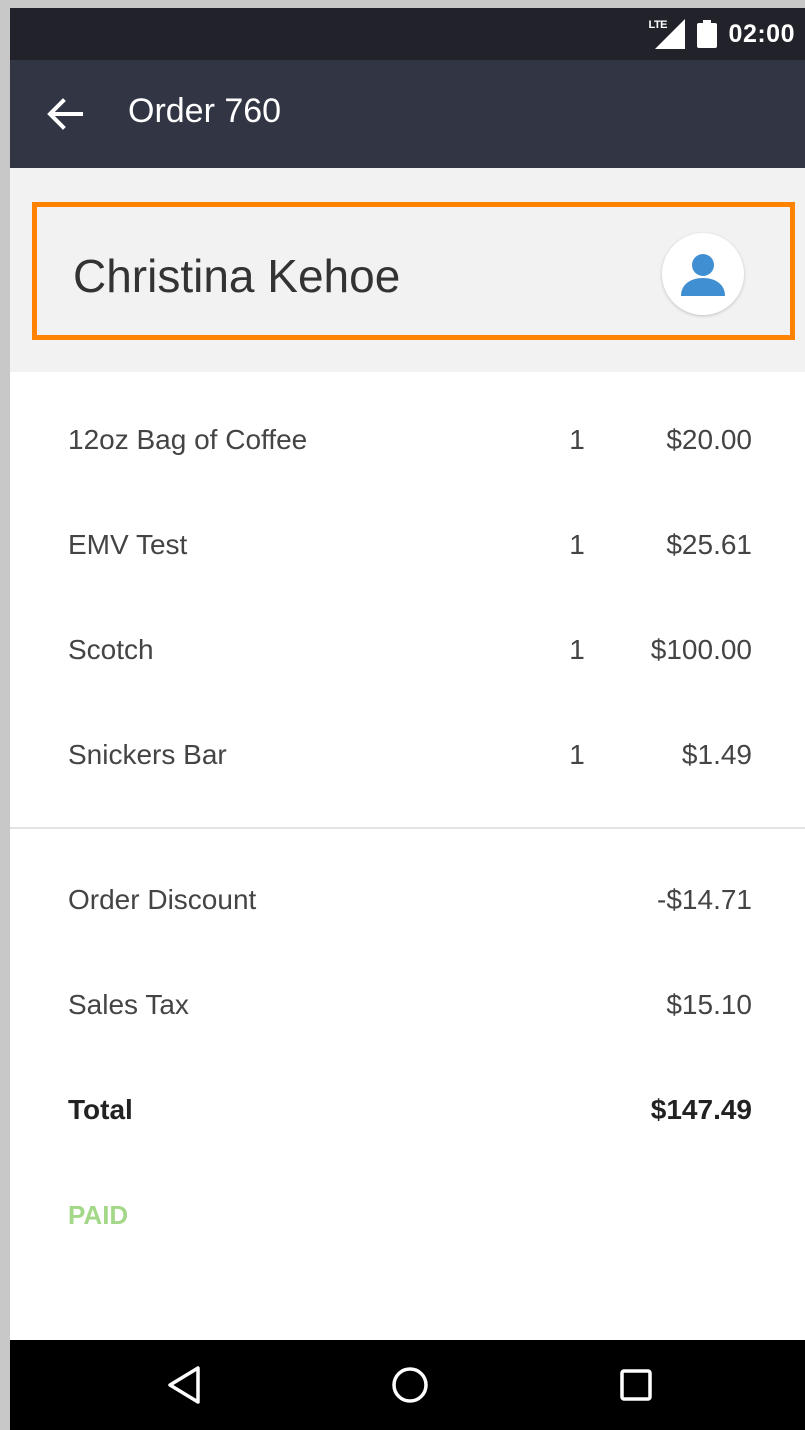 Image resolution: width=805 pixels, height=1430 pixels. Describe the element at coordinates (761, 33) in the screenshot. I see `status-time: 02:00` at that location.